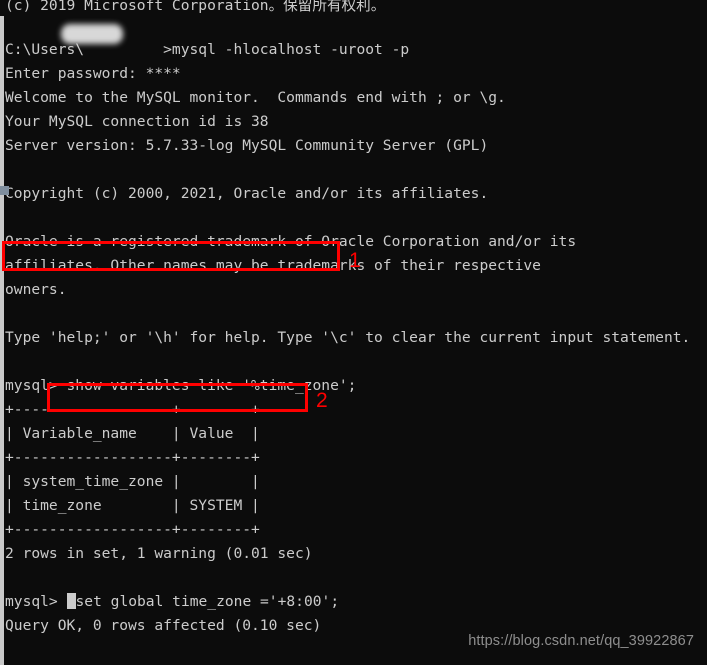 This screenshot has width=707, height=665. Describe the element at coordinates (132, 433) in the screenshot. I see `console-line: | Variable_name | Value |` at that location.